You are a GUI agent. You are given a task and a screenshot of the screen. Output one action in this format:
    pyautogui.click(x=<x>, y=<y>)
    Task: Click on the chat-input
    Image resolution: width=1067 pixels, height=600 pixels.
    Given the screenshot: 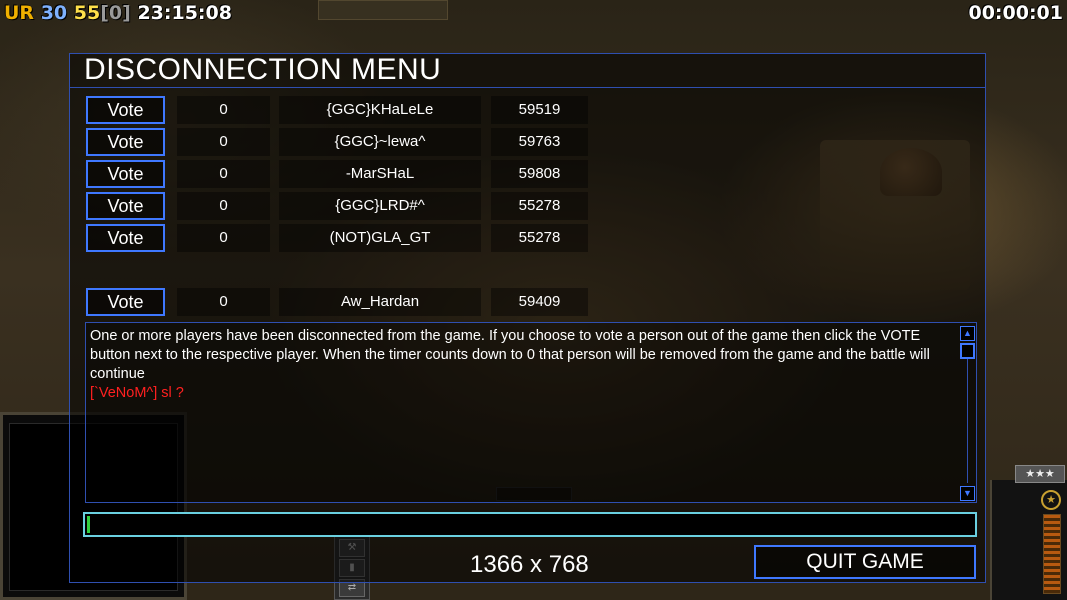 What is the action you would take?
    pyautogui.click(x=530, y=524)
    